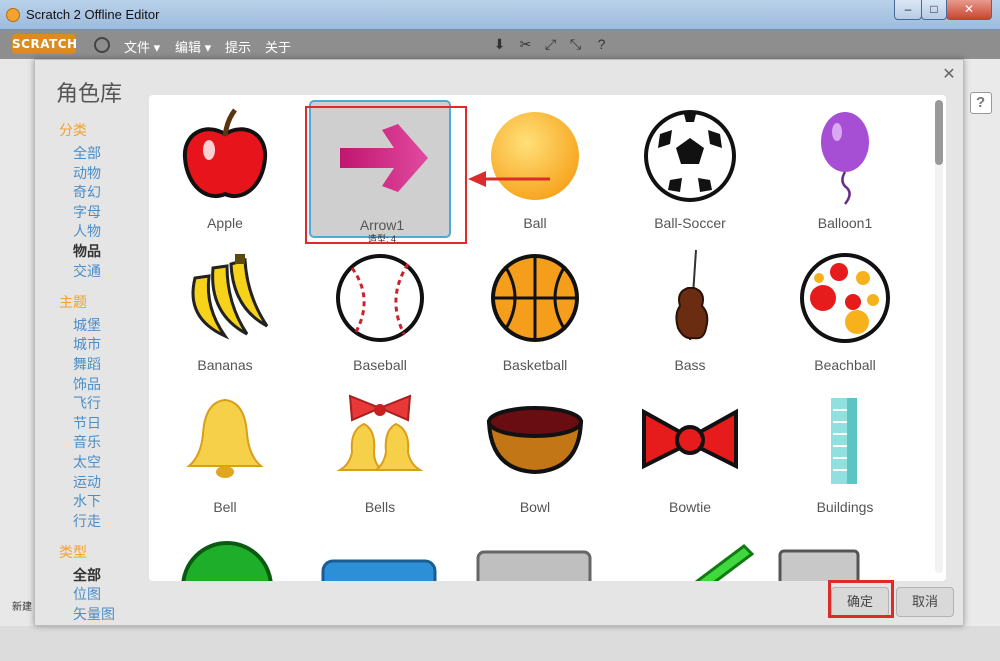 Image resolution: width=1000 pixels, height=661 pixels. Describe the element at coordinates (225, 223) in the screenshot. I see `sprite-name: Apple` at that location.